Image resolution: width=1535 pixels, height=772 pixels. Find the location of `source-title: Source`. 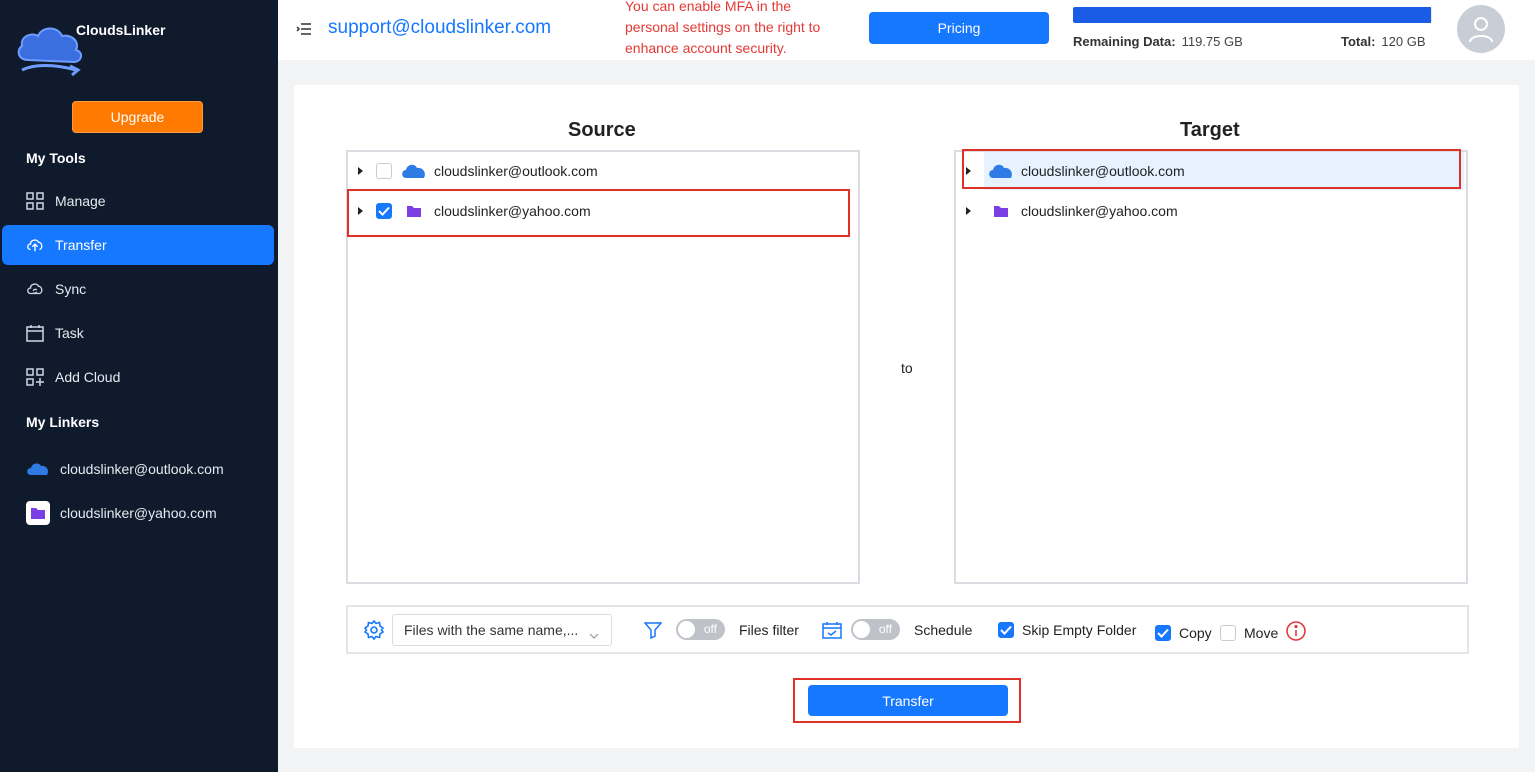

source-title: Source is located at coordinates (602, 130).